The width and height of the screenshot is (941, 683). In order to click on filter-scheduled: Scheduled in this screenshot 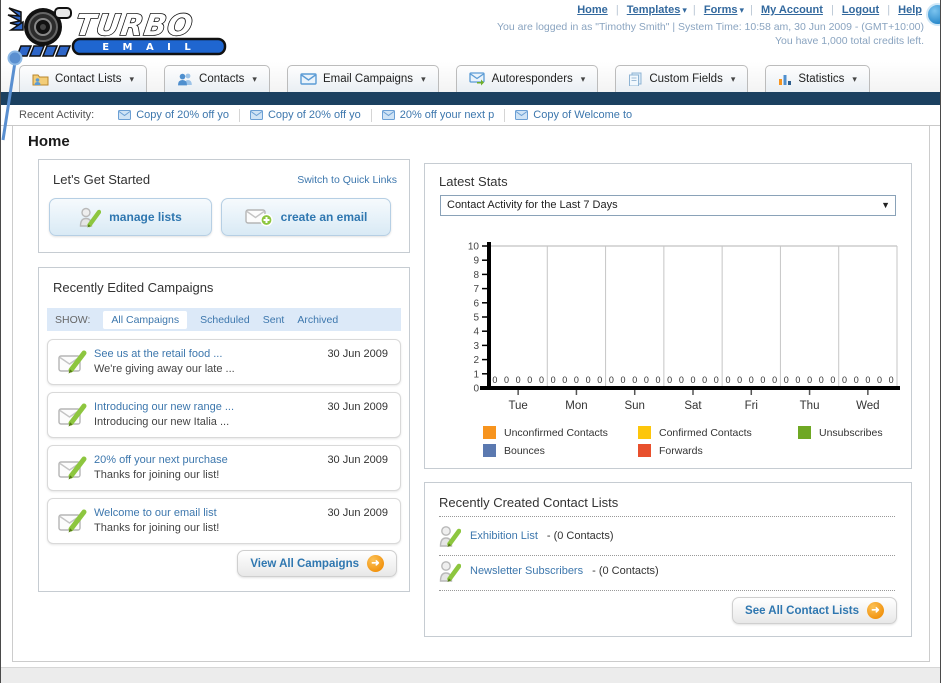, I will do `click(225, 320)`.